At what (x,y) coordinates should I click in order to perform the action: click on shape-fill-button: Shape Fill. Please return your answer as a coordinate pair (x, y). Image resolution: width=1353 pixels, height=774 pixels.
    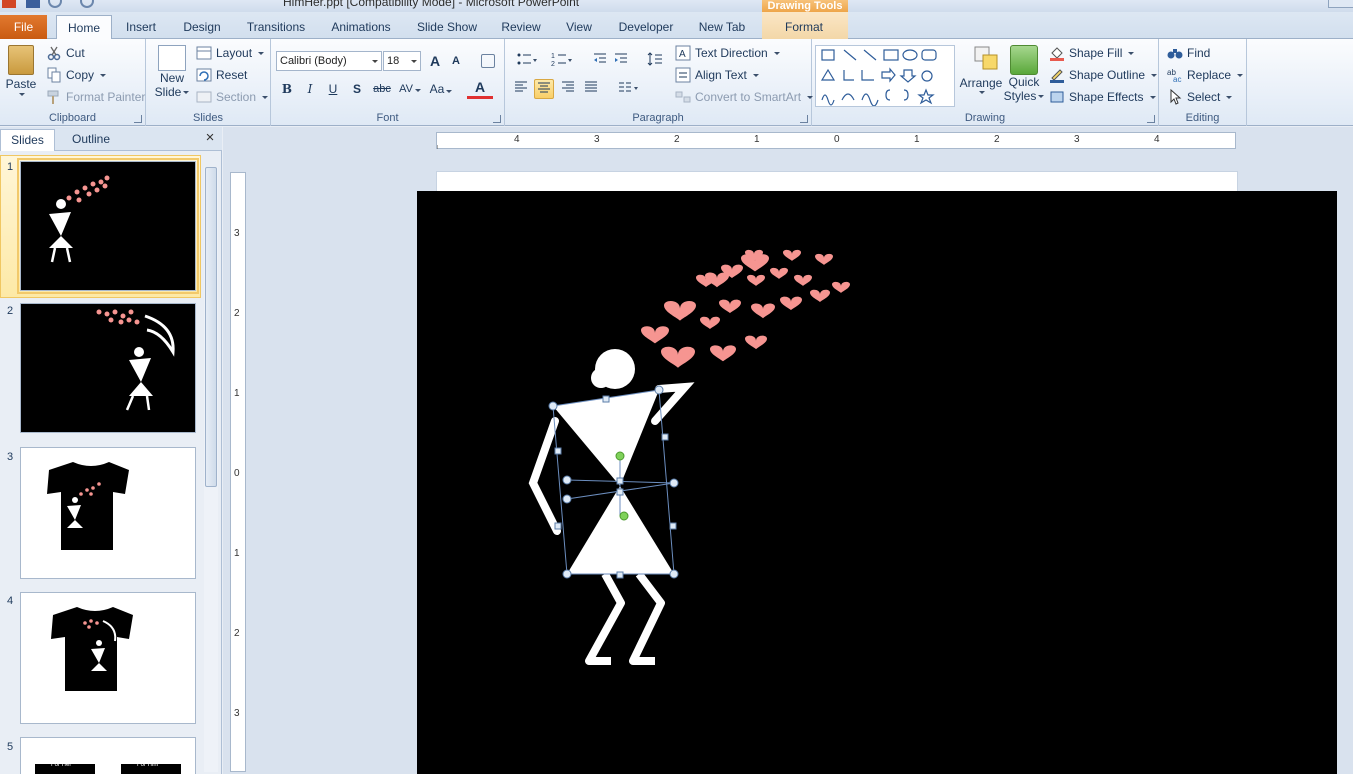
    Looking at the image, I should click on (1092, 53).